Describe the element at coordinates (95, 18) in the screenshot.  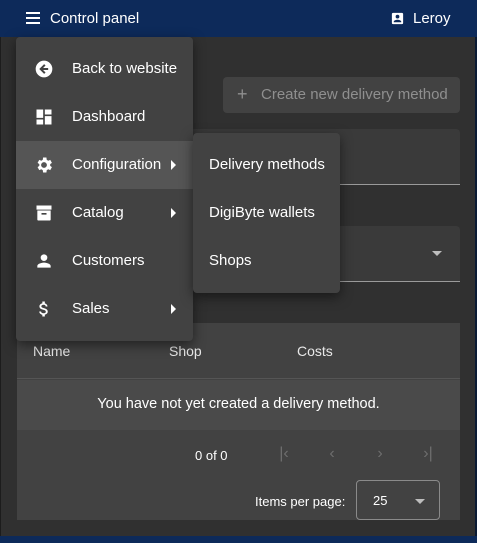
I see `app-title: Control panel` at that location.